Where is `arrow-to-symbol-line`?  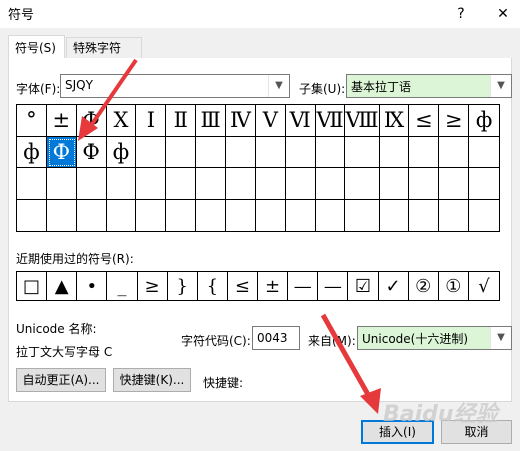 arrow-to-symbol-line is located at coordinates (113, 93).